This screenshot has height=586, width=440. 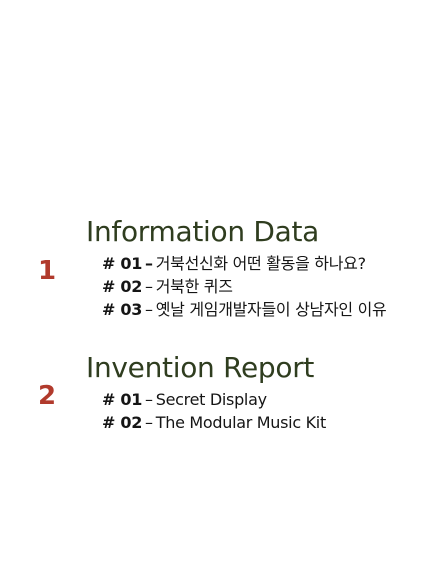 I want to click on item-text: 거북한 퀴즈, so click(x=194, y=286).